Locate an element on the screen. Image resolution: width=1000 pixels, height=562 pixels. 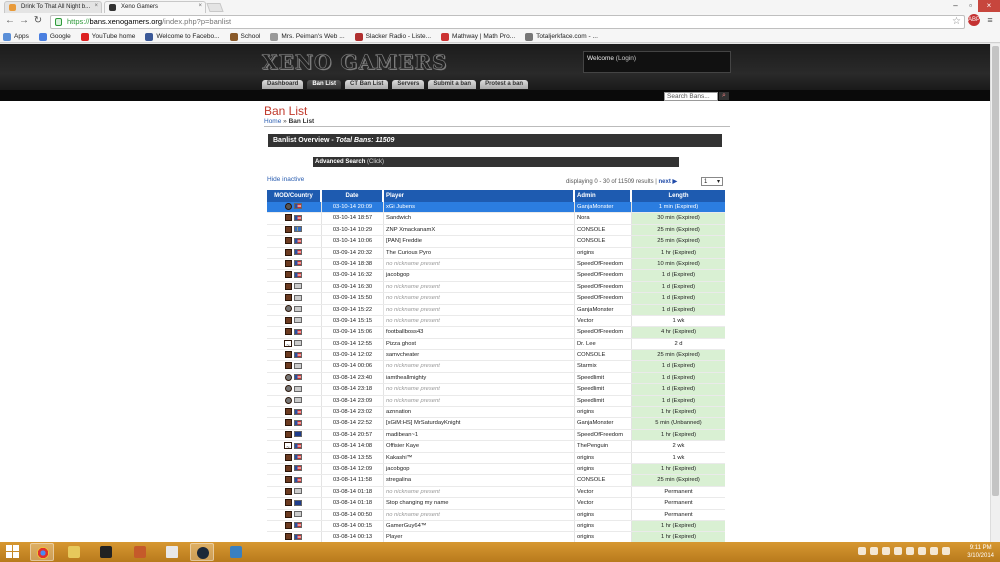
bookmark-school: School is located at coordinates (244, 36).